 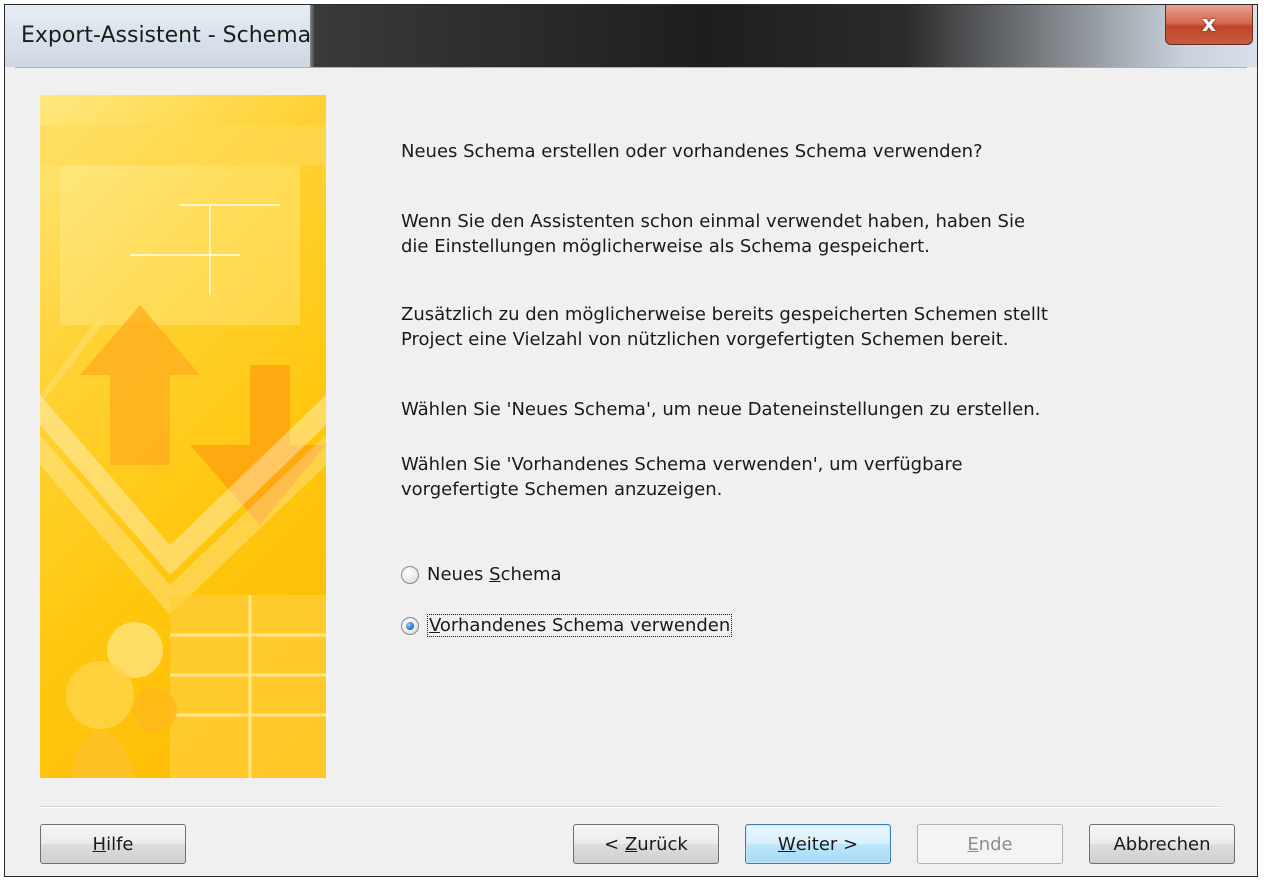 What do you see at coordinates (562, 489) in the screenshot?
I see `info-para4-line2: vorgefertigte Schemen anzuzeigen.` at bounding box center [562, 489].